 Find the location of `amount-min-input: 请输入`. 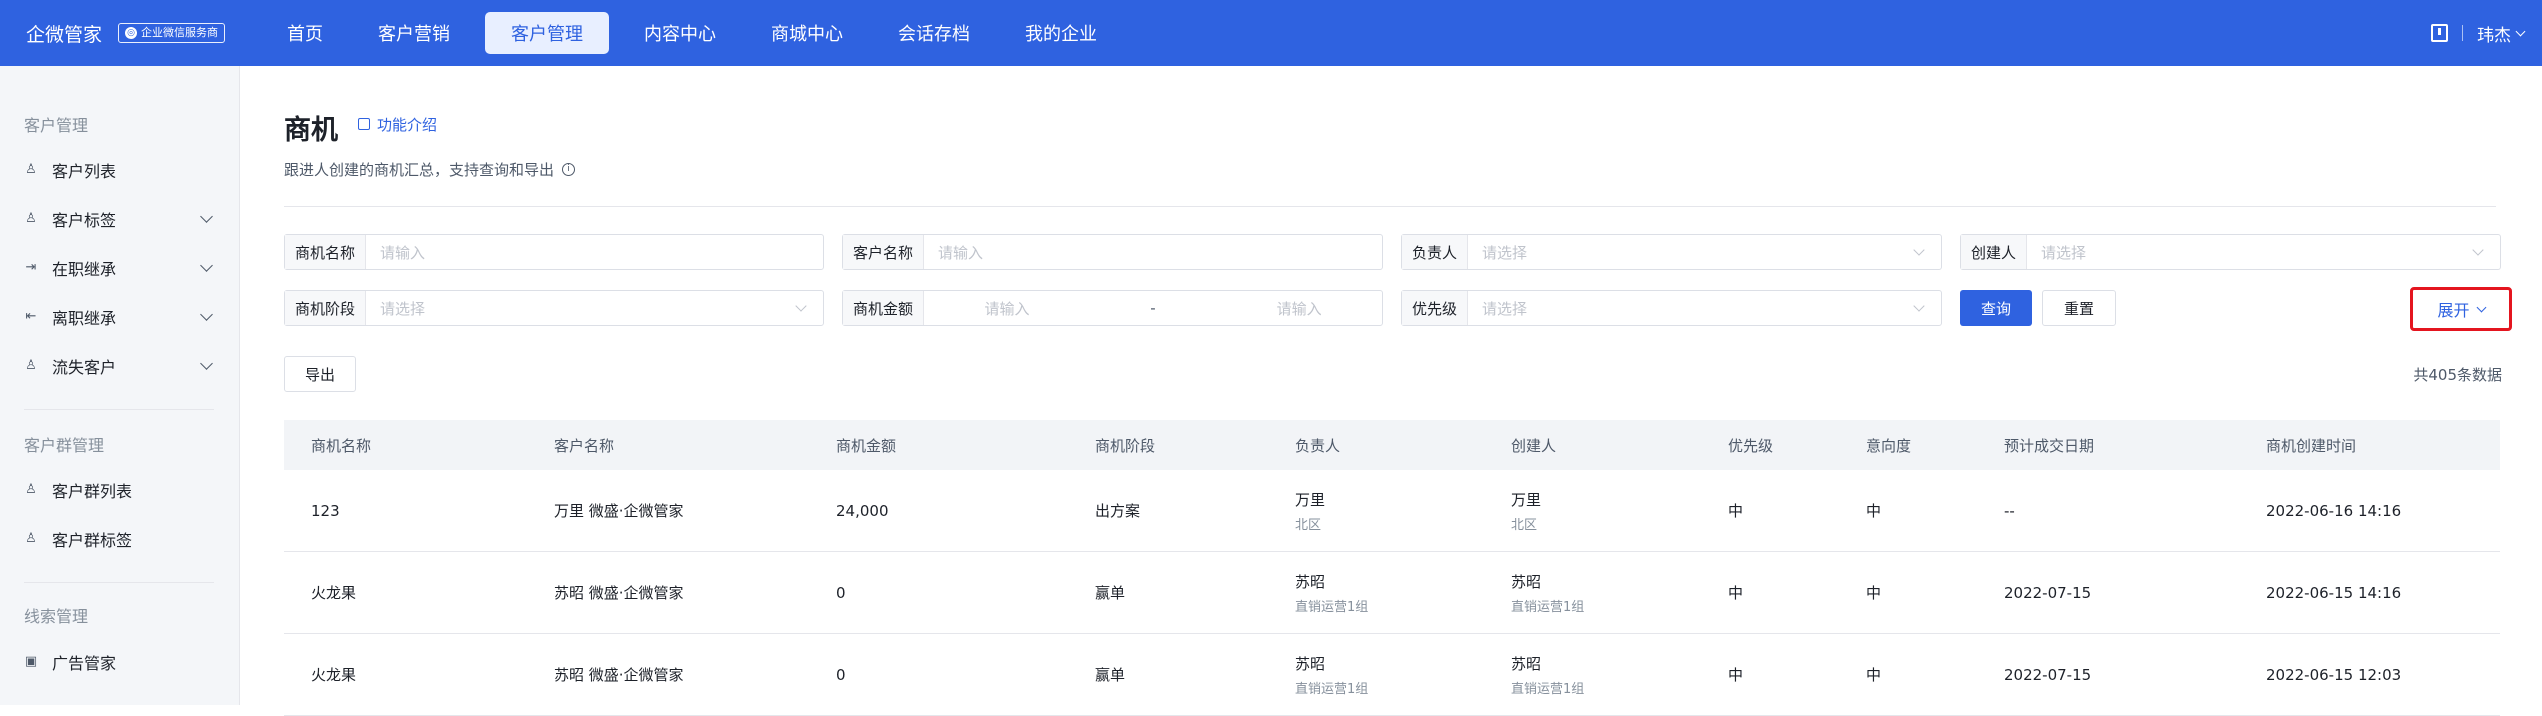

amount-min-input: 请输入 is located at coordinates (1006, 308).